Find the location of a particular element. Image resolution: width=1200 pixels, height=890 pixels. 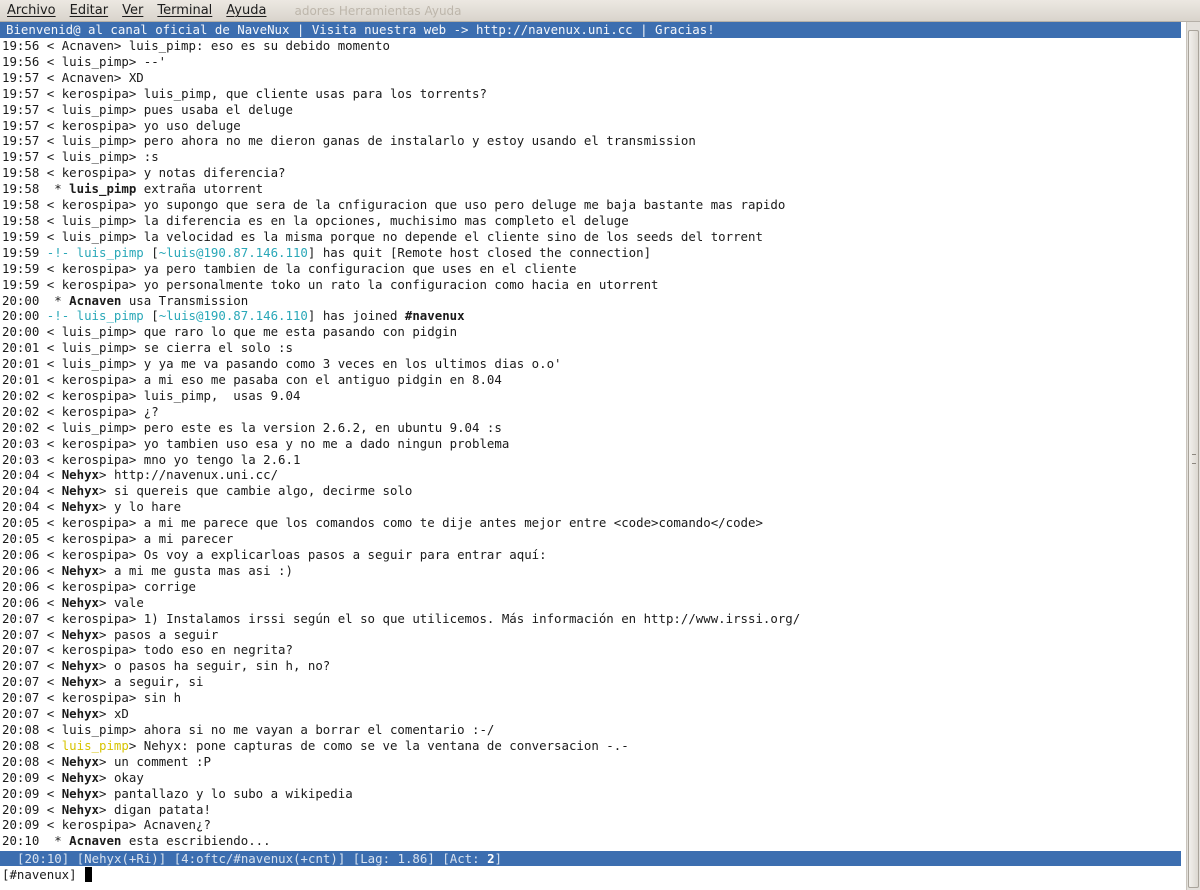

chat-text: a mi me gusta mas asi :) is located at coordinates (203, 570).